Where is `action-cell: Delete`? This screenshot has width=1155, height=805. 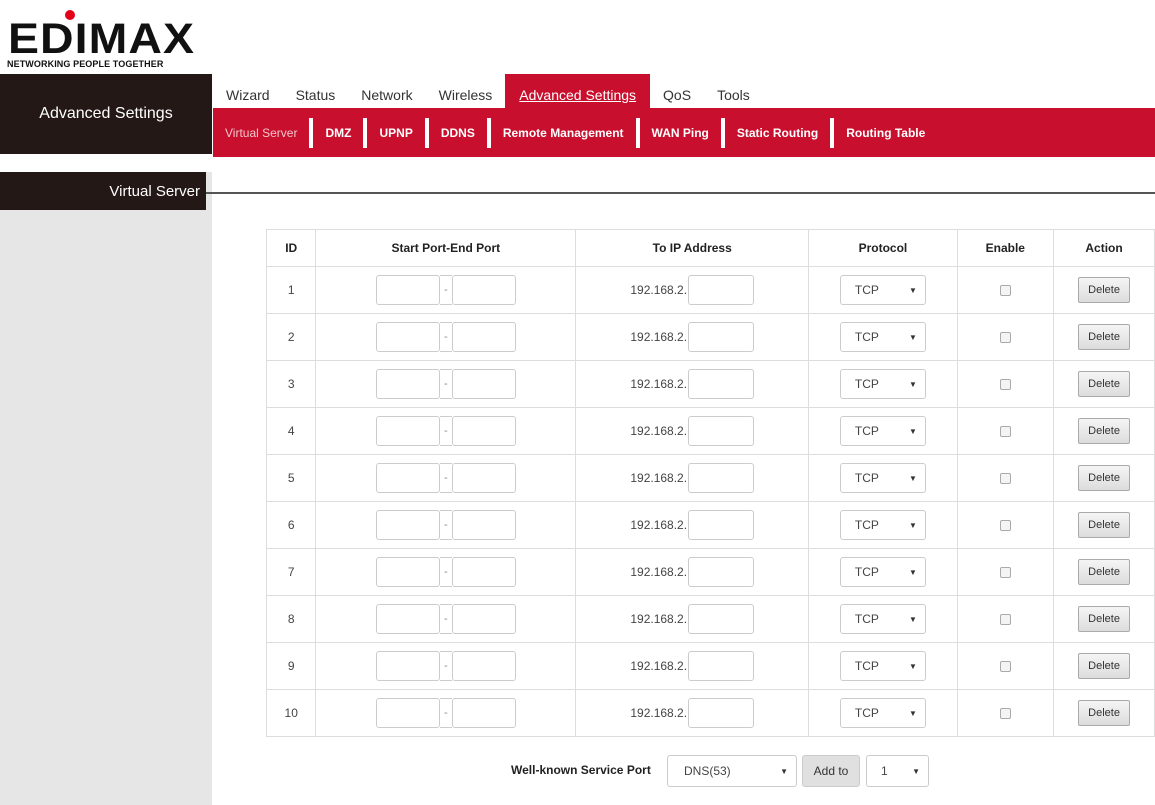 action-cell: Delete is located at coordinates (1104, 431).